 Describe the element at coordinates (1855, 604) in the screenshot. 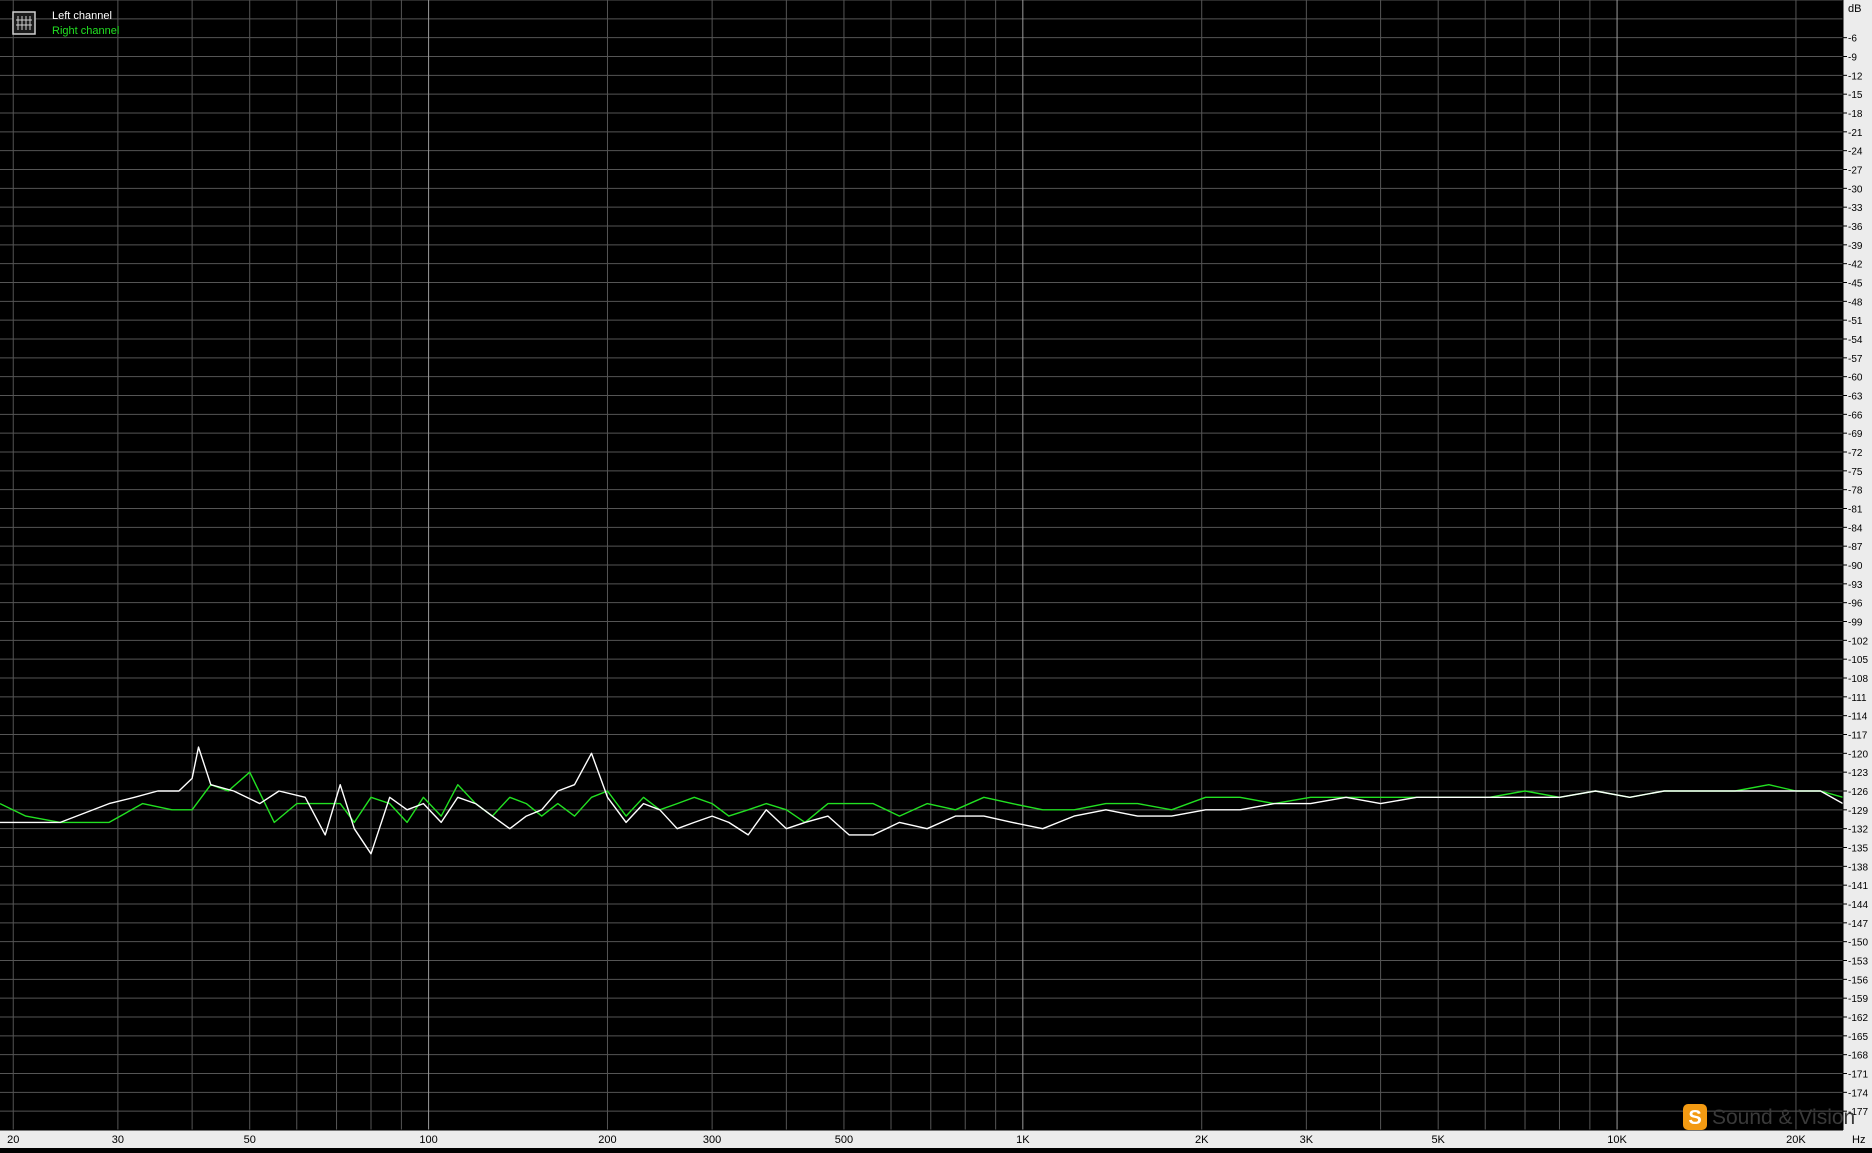

I see `y-tick-label: -96` at that location.